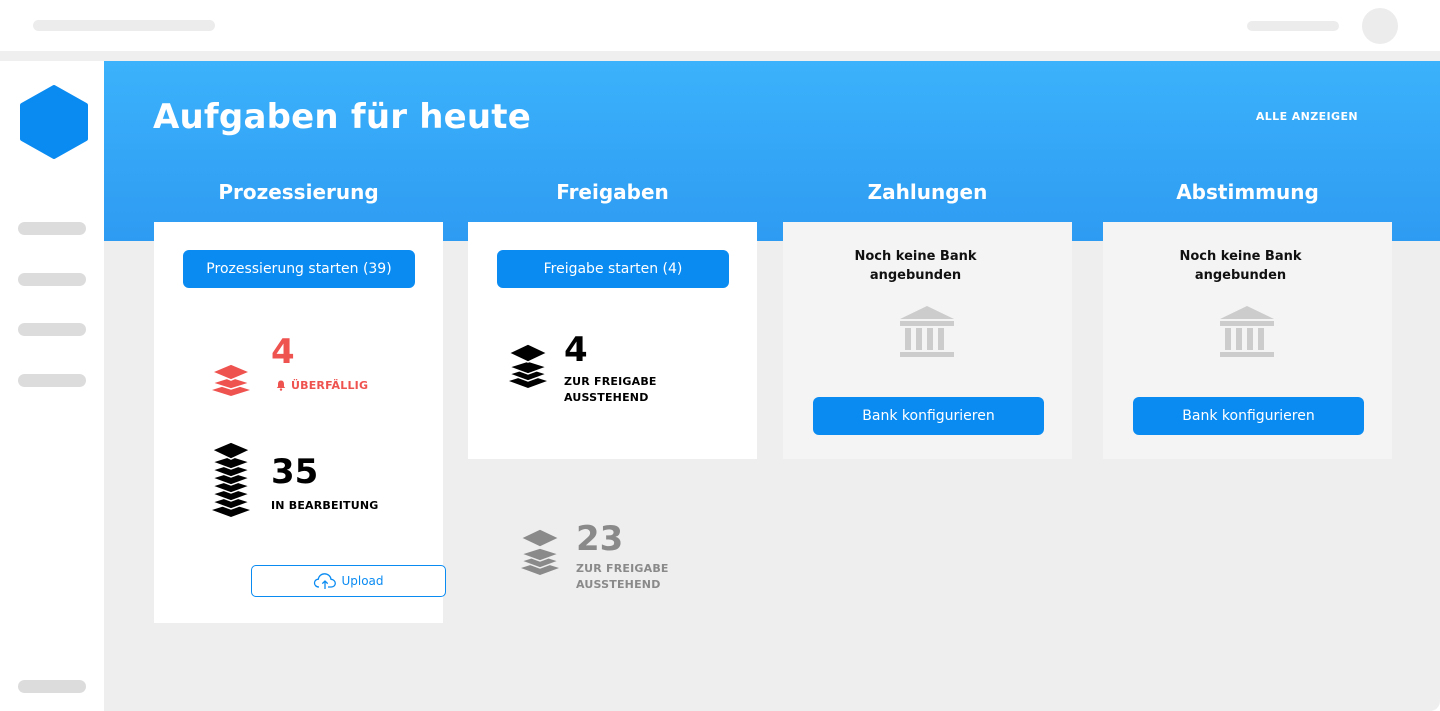 Image resolution: width=1440 pixels, height=711 pixels. What do you see at coordinates (54, 122) in the screenshot?
I see `app-logo-icon` at bounding box center [54, 122].